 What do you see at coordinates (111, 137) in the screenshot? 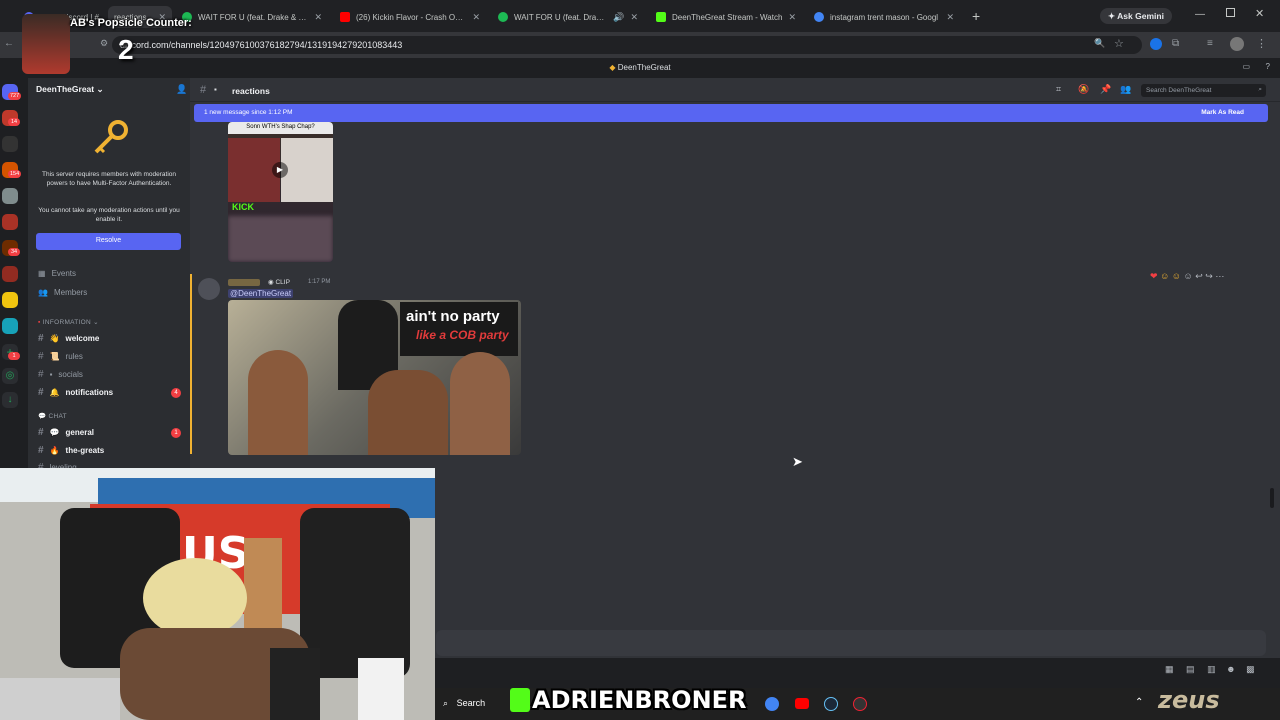
I see `key-icon` at bounding box center [111, 137].